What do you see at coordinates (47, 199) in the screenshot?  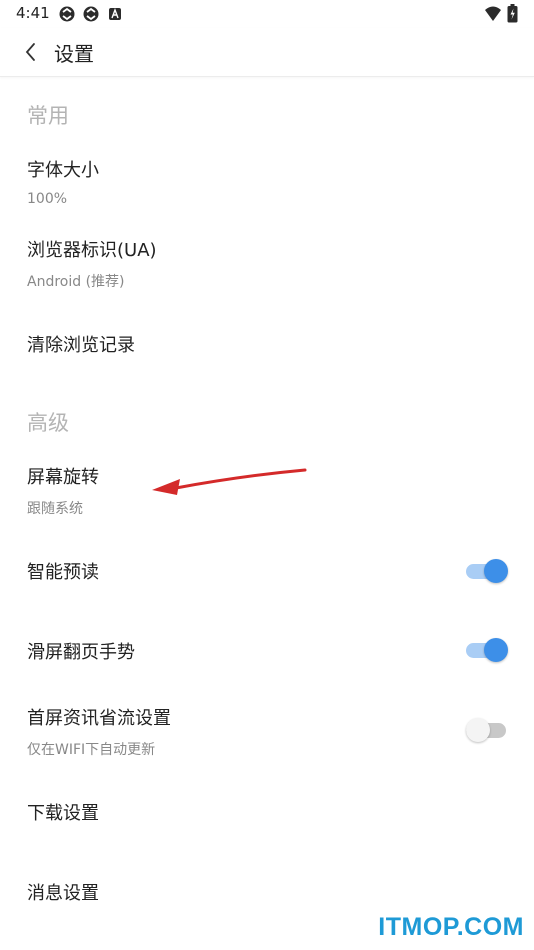 I see `setting-subtitle: 100%` at bounding box center [47, 199].